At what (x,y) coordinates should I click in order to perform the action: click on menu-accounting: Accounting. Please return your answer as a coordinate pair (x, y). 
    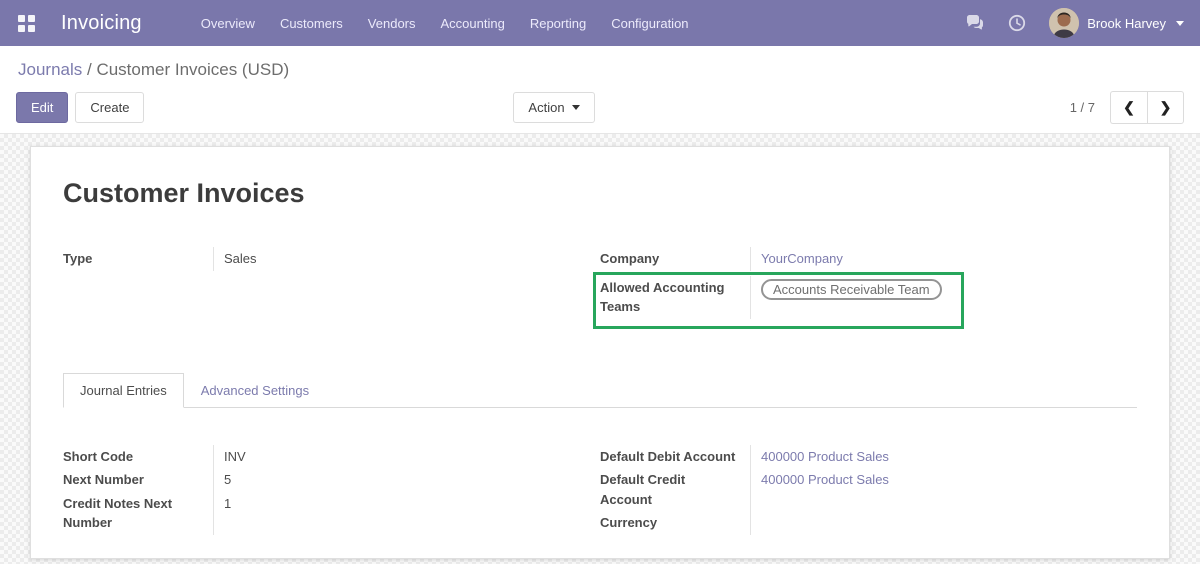
    Looking at the image, I should click on (473, 23).